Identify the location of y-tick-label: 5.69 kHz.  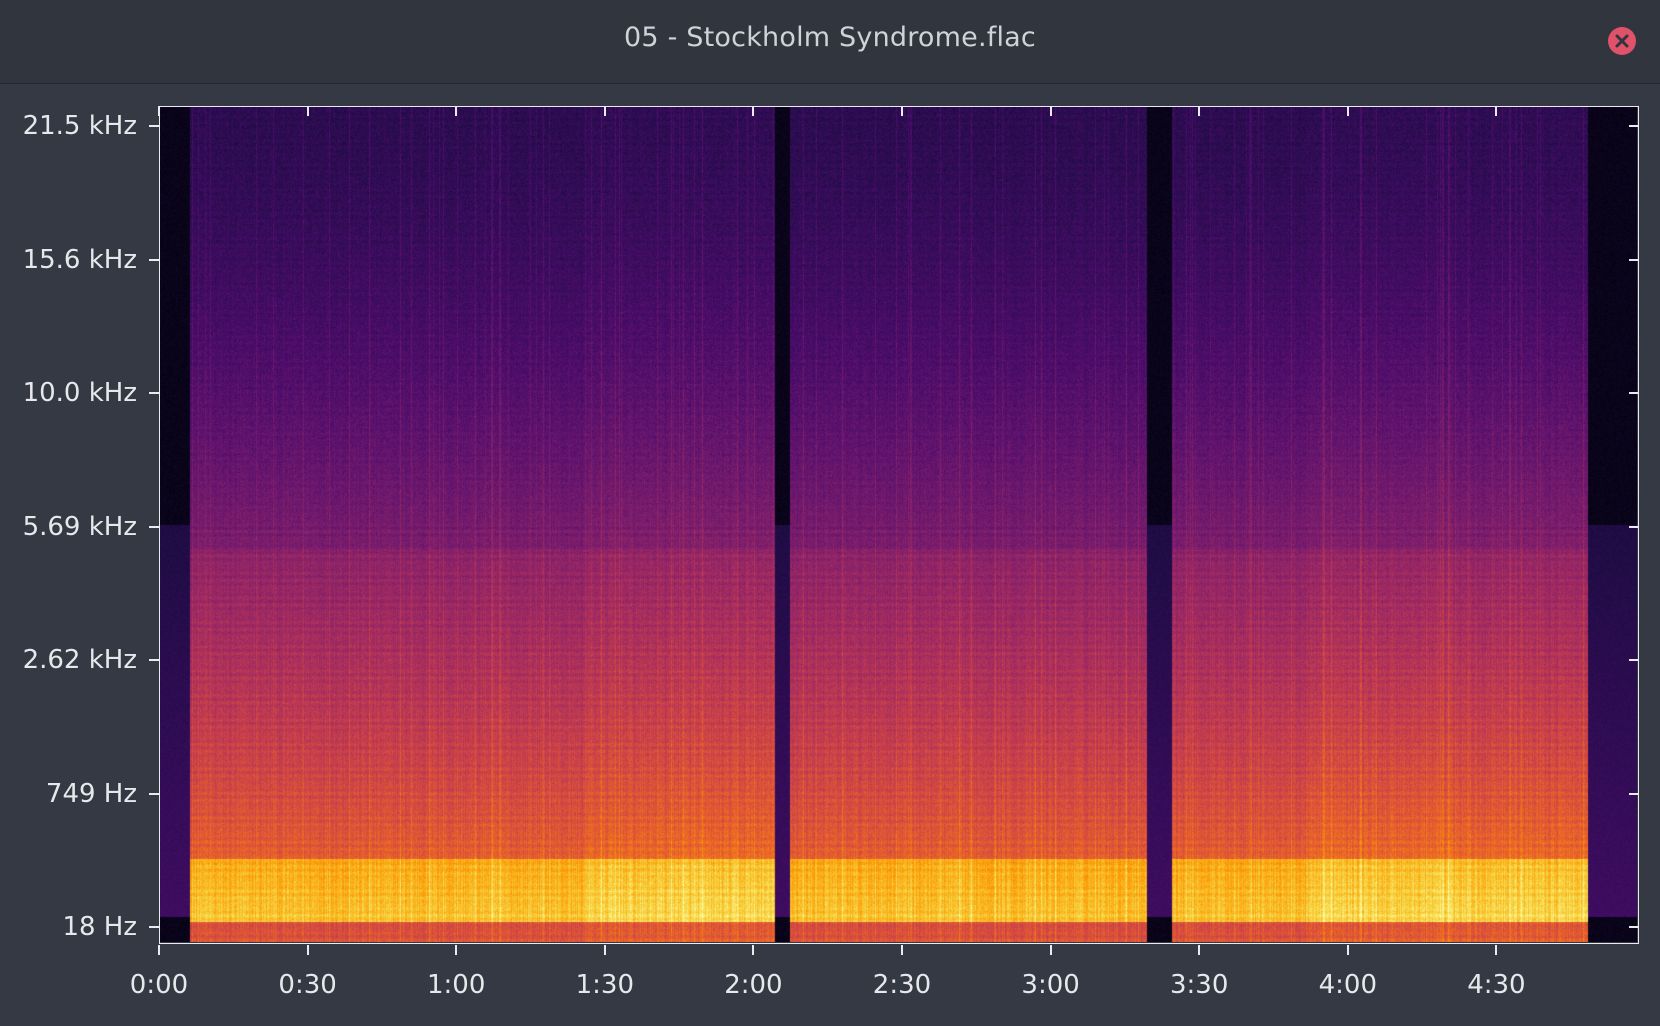
(79, 526).